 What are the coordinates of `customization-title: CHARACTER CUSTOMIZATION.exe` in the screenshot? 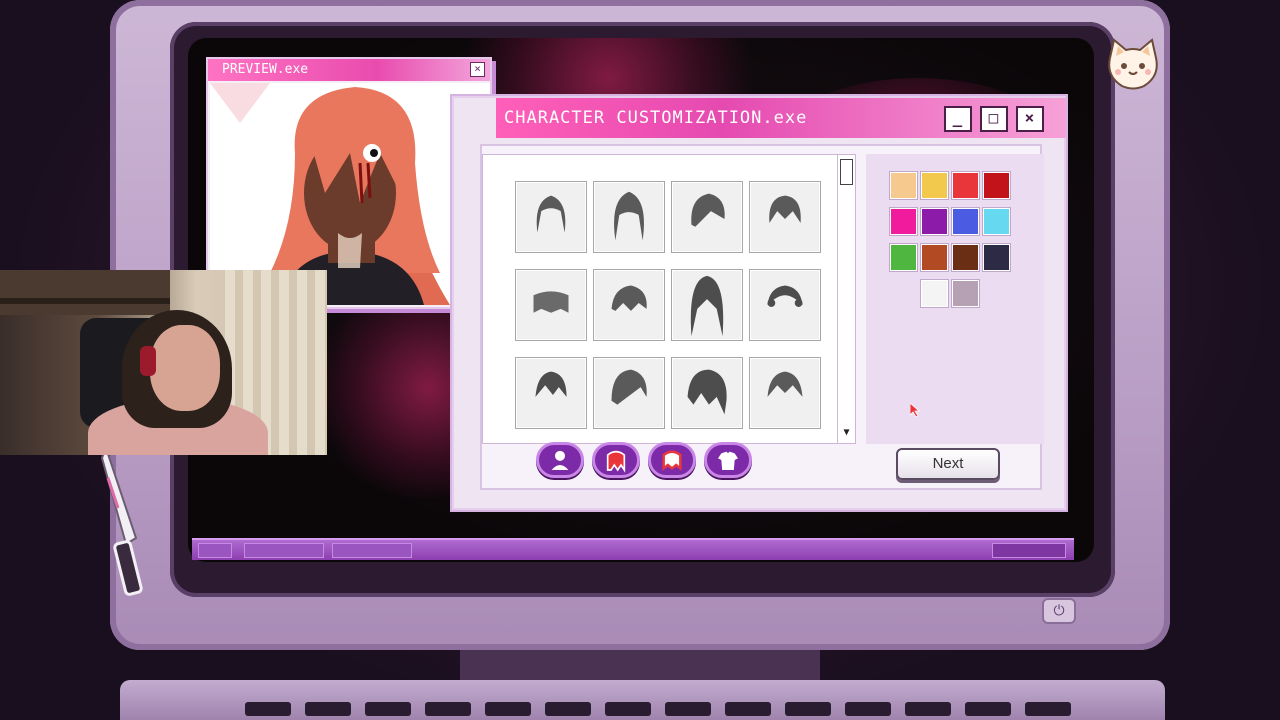 It's located at (656, 118).